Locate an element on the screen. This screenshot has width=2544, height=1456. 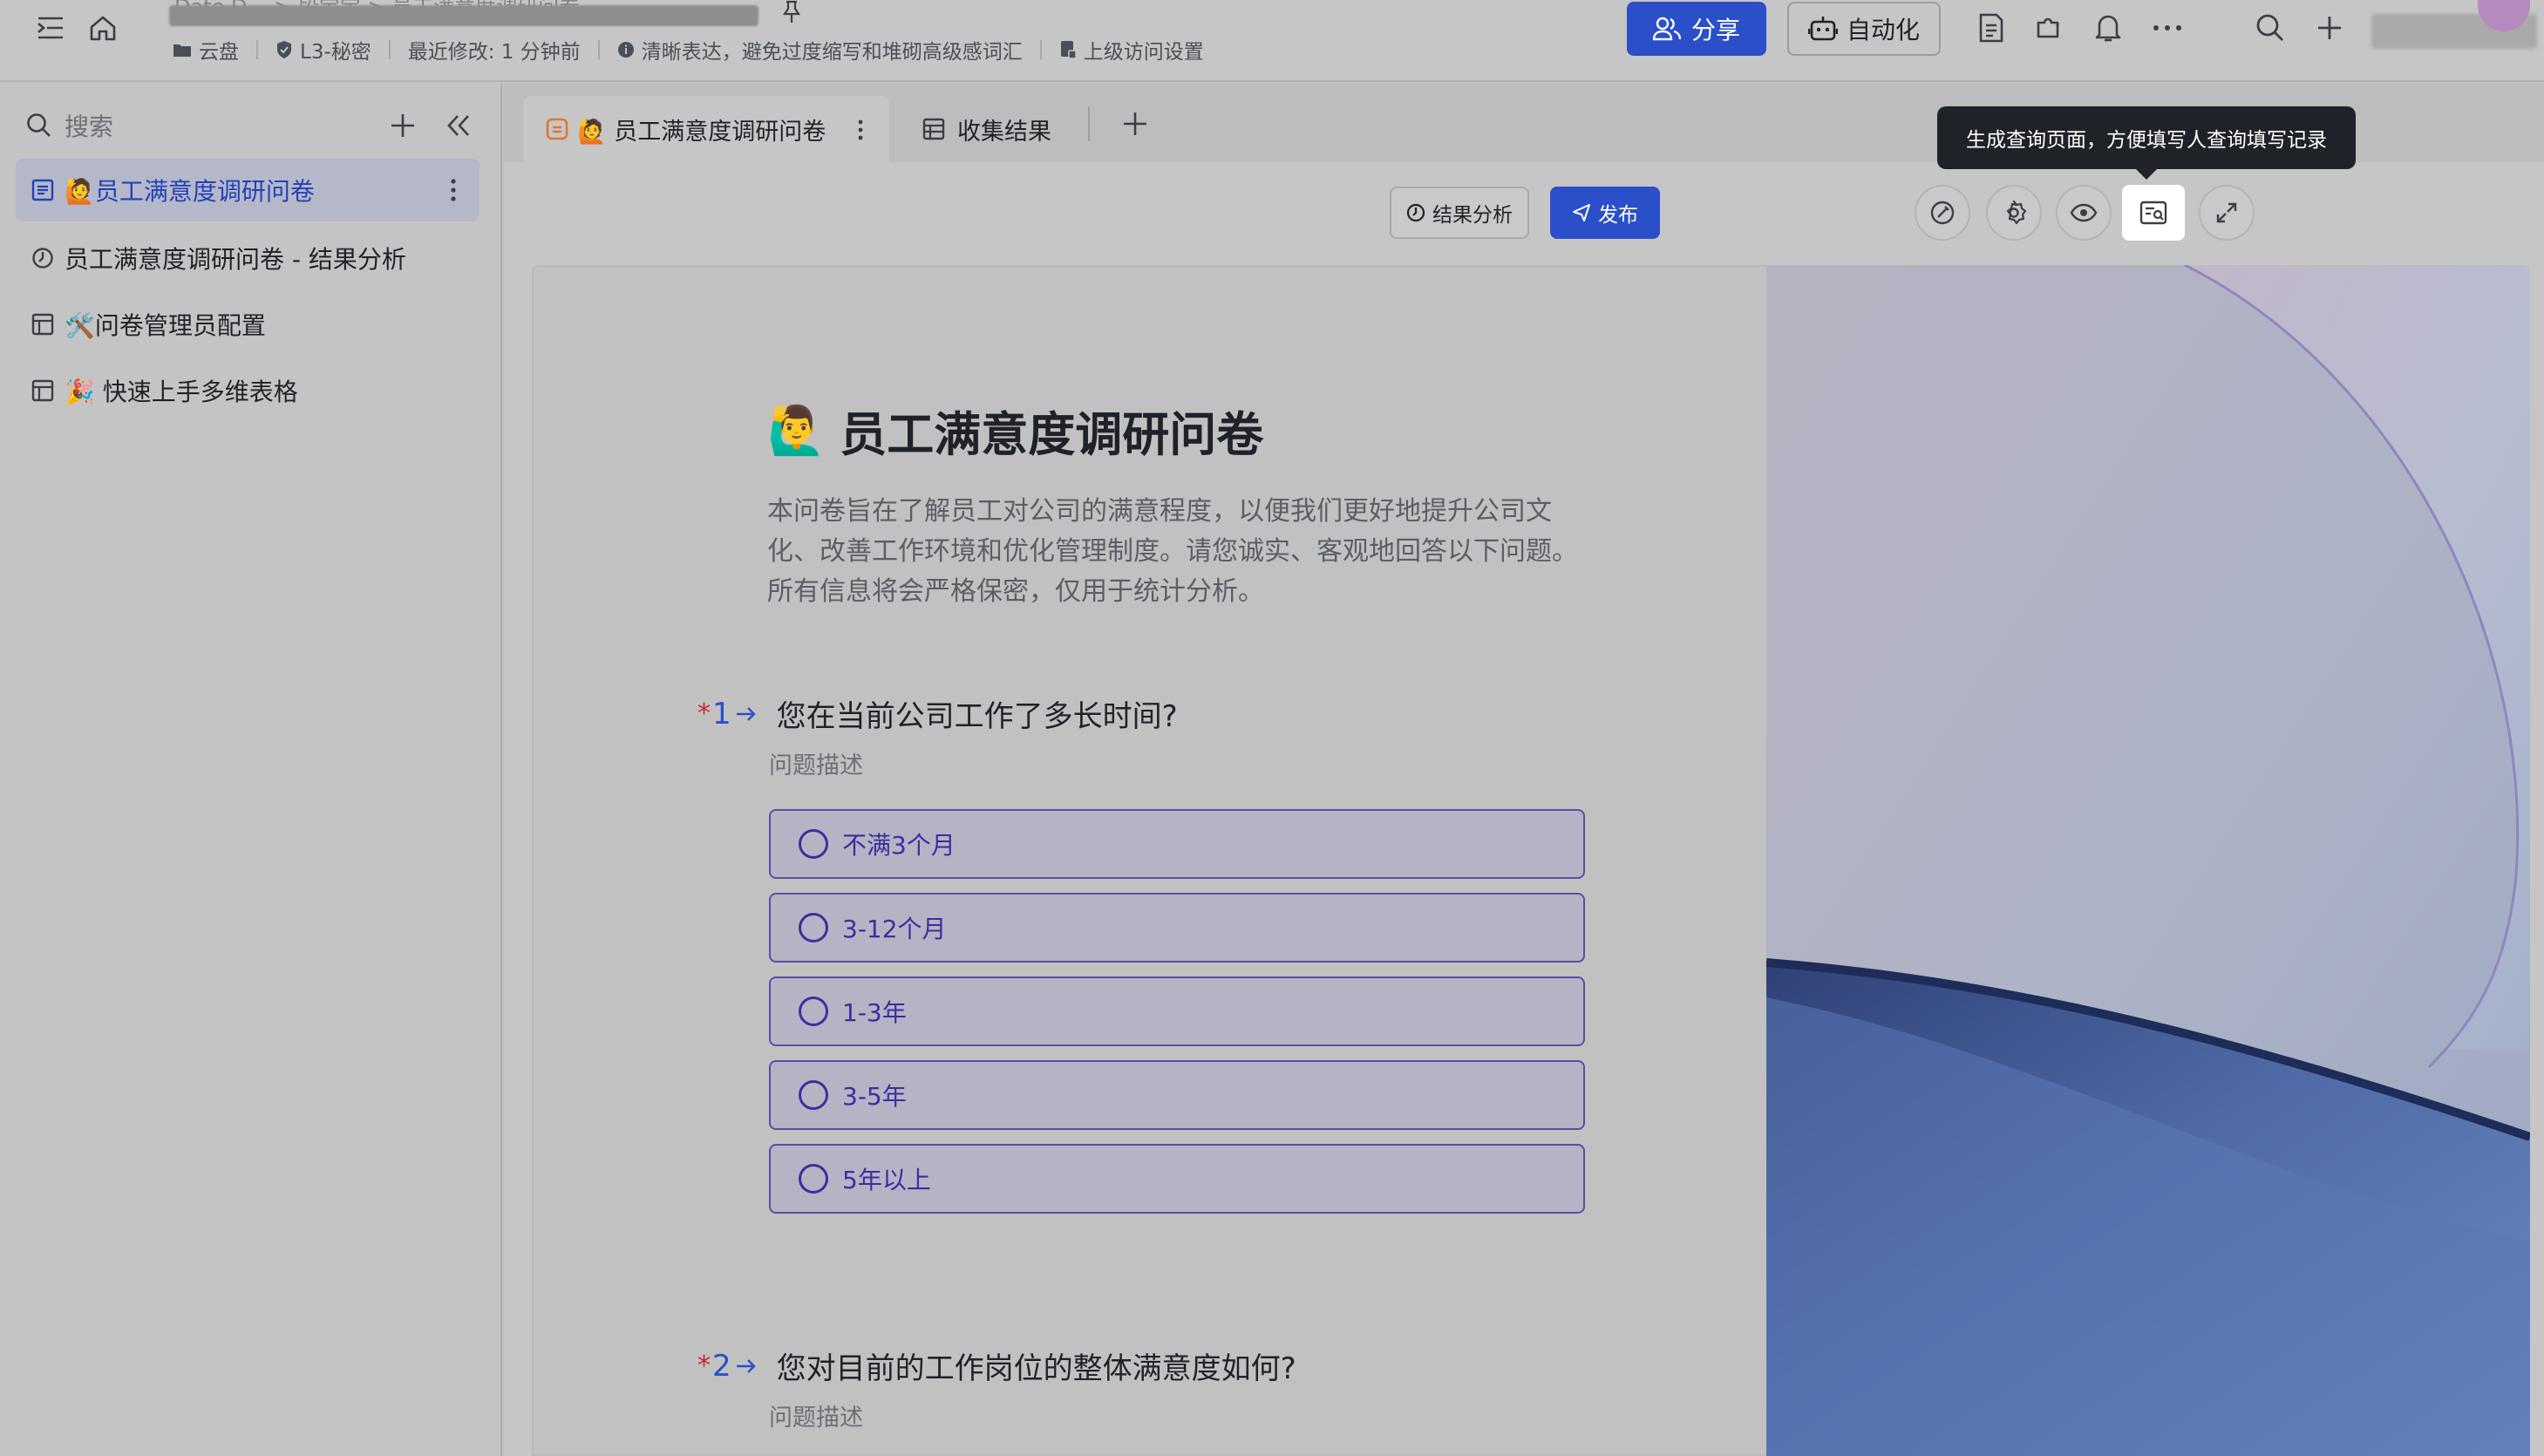
toggle-sidebar-icon is located at coordinates (50, 28).